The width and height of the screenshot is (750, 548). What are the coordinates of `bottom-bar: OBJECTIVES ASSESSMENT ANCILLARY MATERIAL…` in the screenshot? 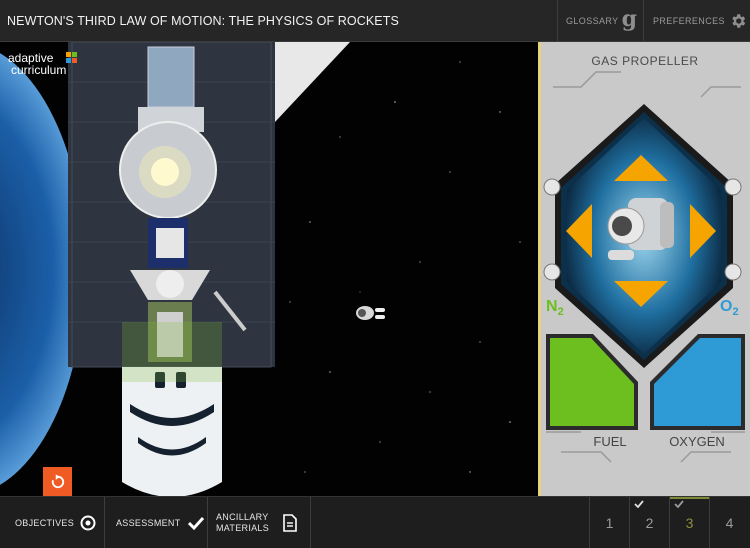 It's located at (375, 522).